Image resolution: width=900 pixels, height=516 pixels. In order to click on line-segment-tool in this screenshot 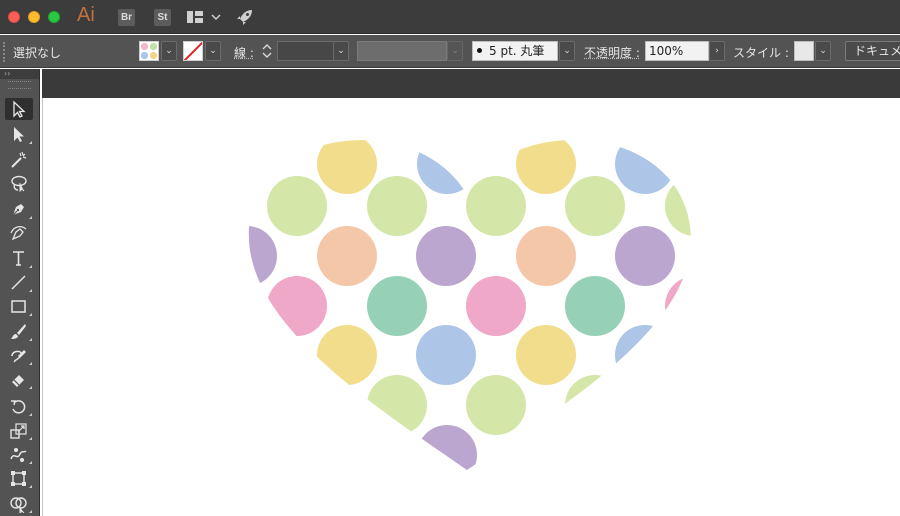, I will do `click(19, 282)`.